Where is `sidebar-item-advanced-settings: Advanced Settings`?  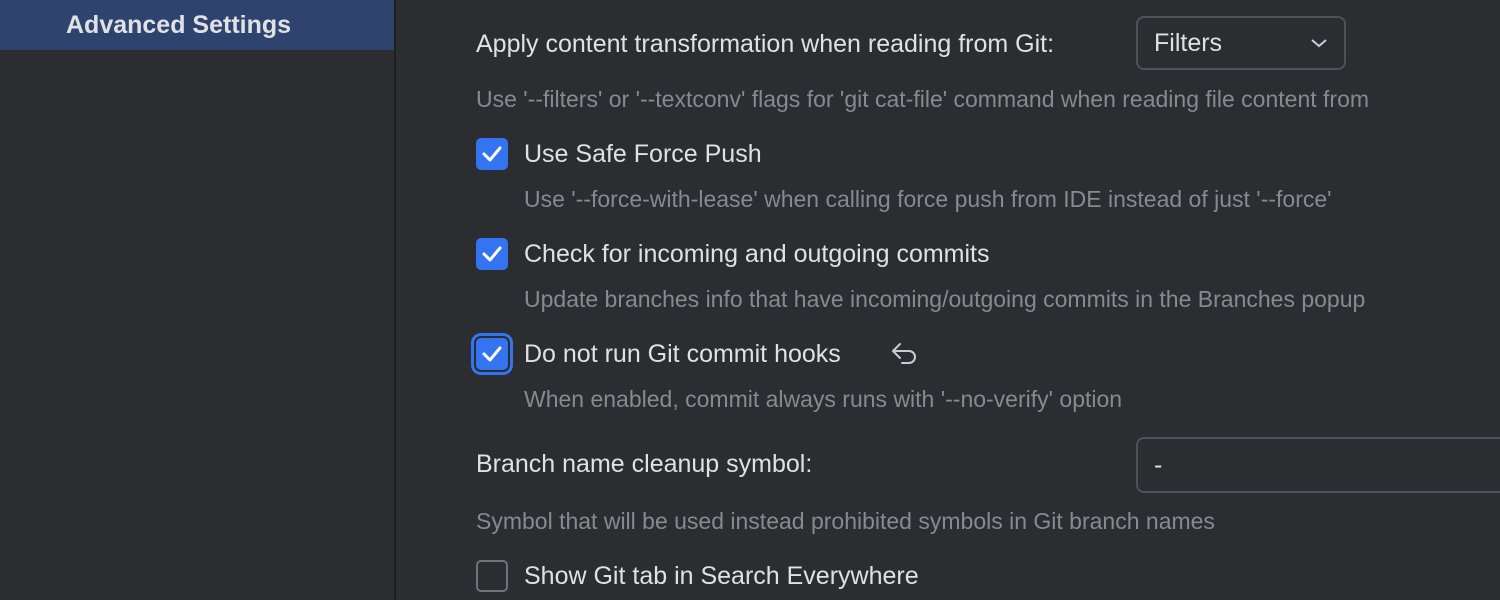
sidebar-item-advanced-settings: Advanced Settings is located at coordinates (197, 25).